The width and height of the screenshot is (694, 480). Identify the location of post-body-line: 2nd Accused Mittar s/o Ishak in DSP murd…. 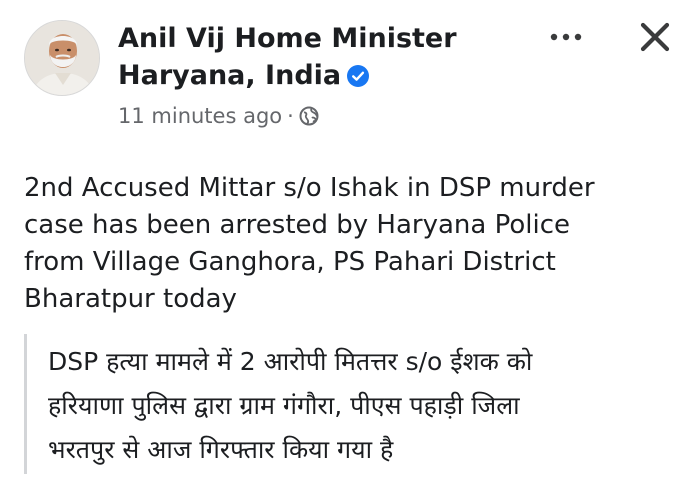
(309, 188).